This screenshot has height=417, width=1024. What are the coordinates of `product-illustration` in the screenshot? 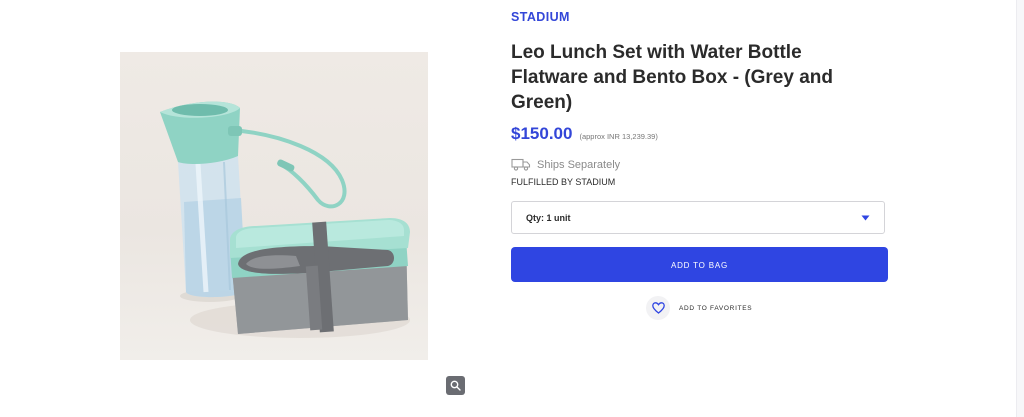 It's located at (285, 219).